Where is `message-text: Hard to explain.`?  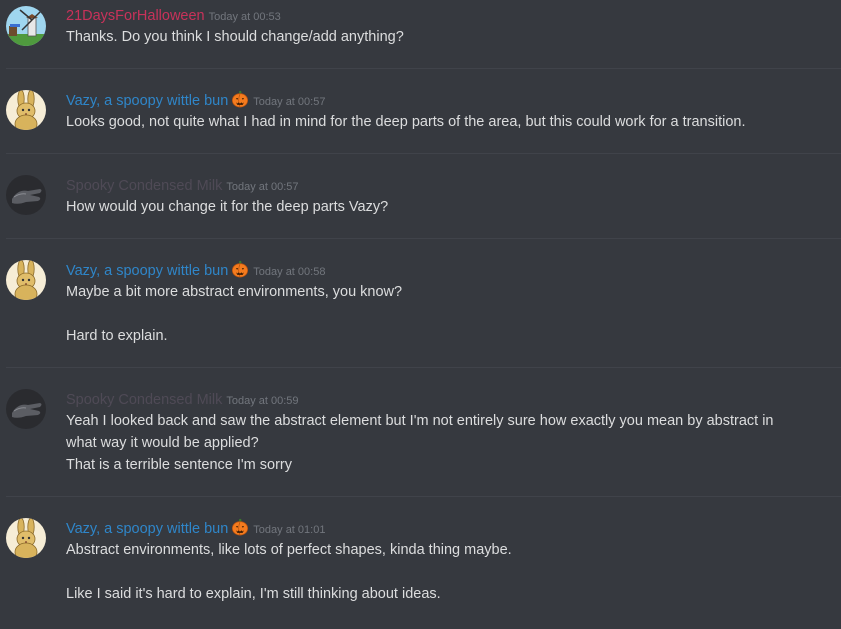 message-text: Hard to explain. is located at coordinates (117, 336).